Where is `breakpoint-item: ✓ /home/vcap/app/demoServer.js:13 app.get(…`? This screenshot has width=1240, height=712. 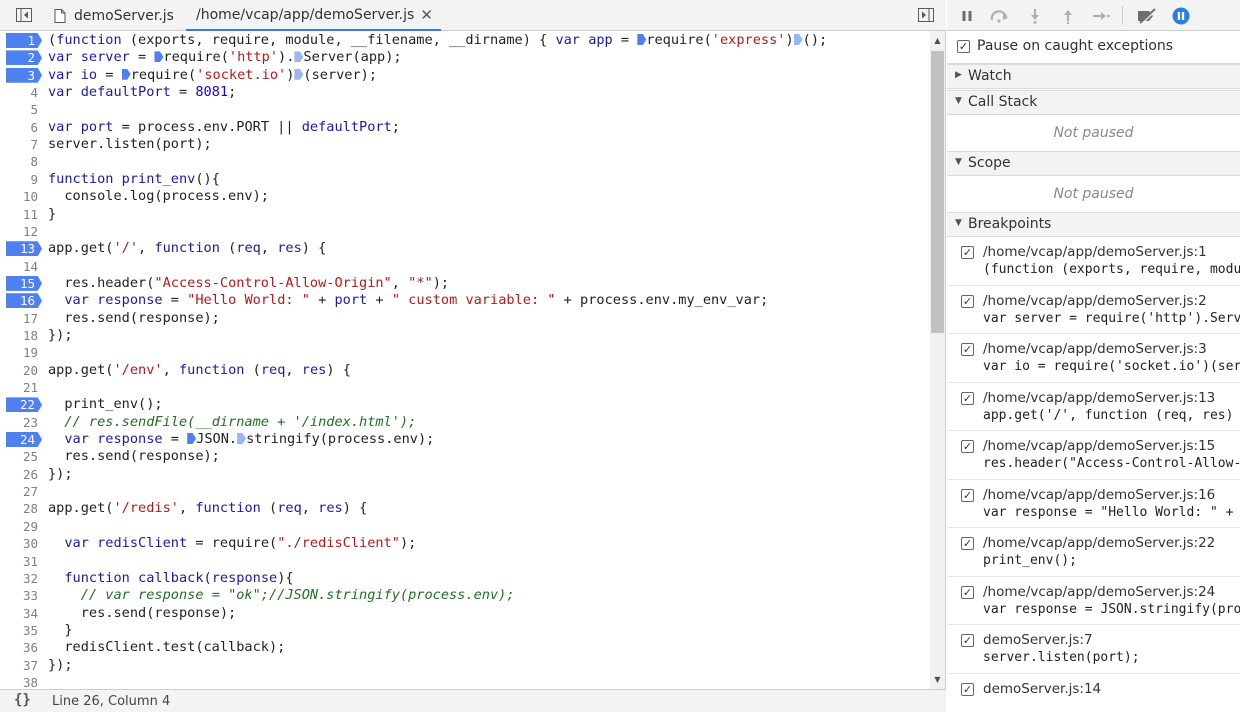
breakpoint-item: ✓ /home/vcap/app/demoServer.js:13 app.get(… is located at coordinates (1093, 407).